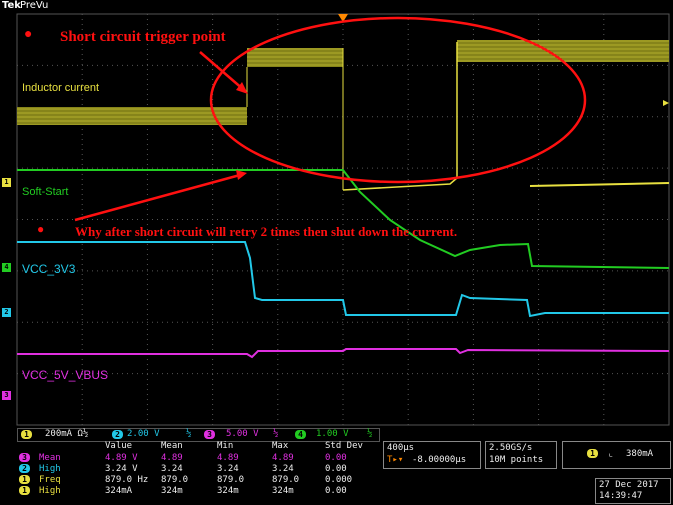 The height and width of the screenshot is (505, 673). I want to click on ch2-bw-icon: ½, so click(189, 434).